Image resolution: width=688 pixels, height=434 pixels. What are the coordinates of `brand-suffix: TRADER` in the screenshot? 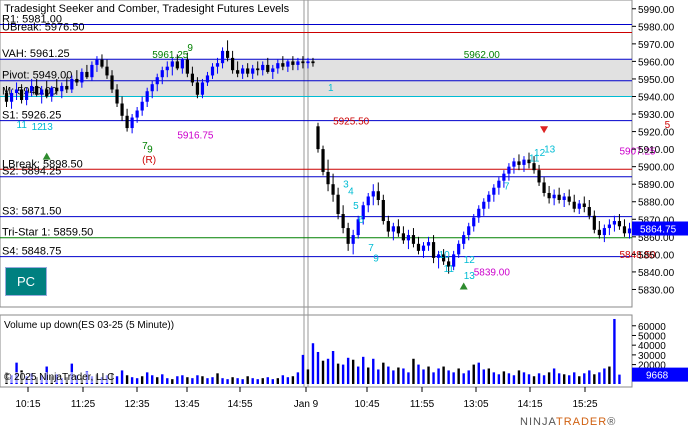 It's located at (581, 422).